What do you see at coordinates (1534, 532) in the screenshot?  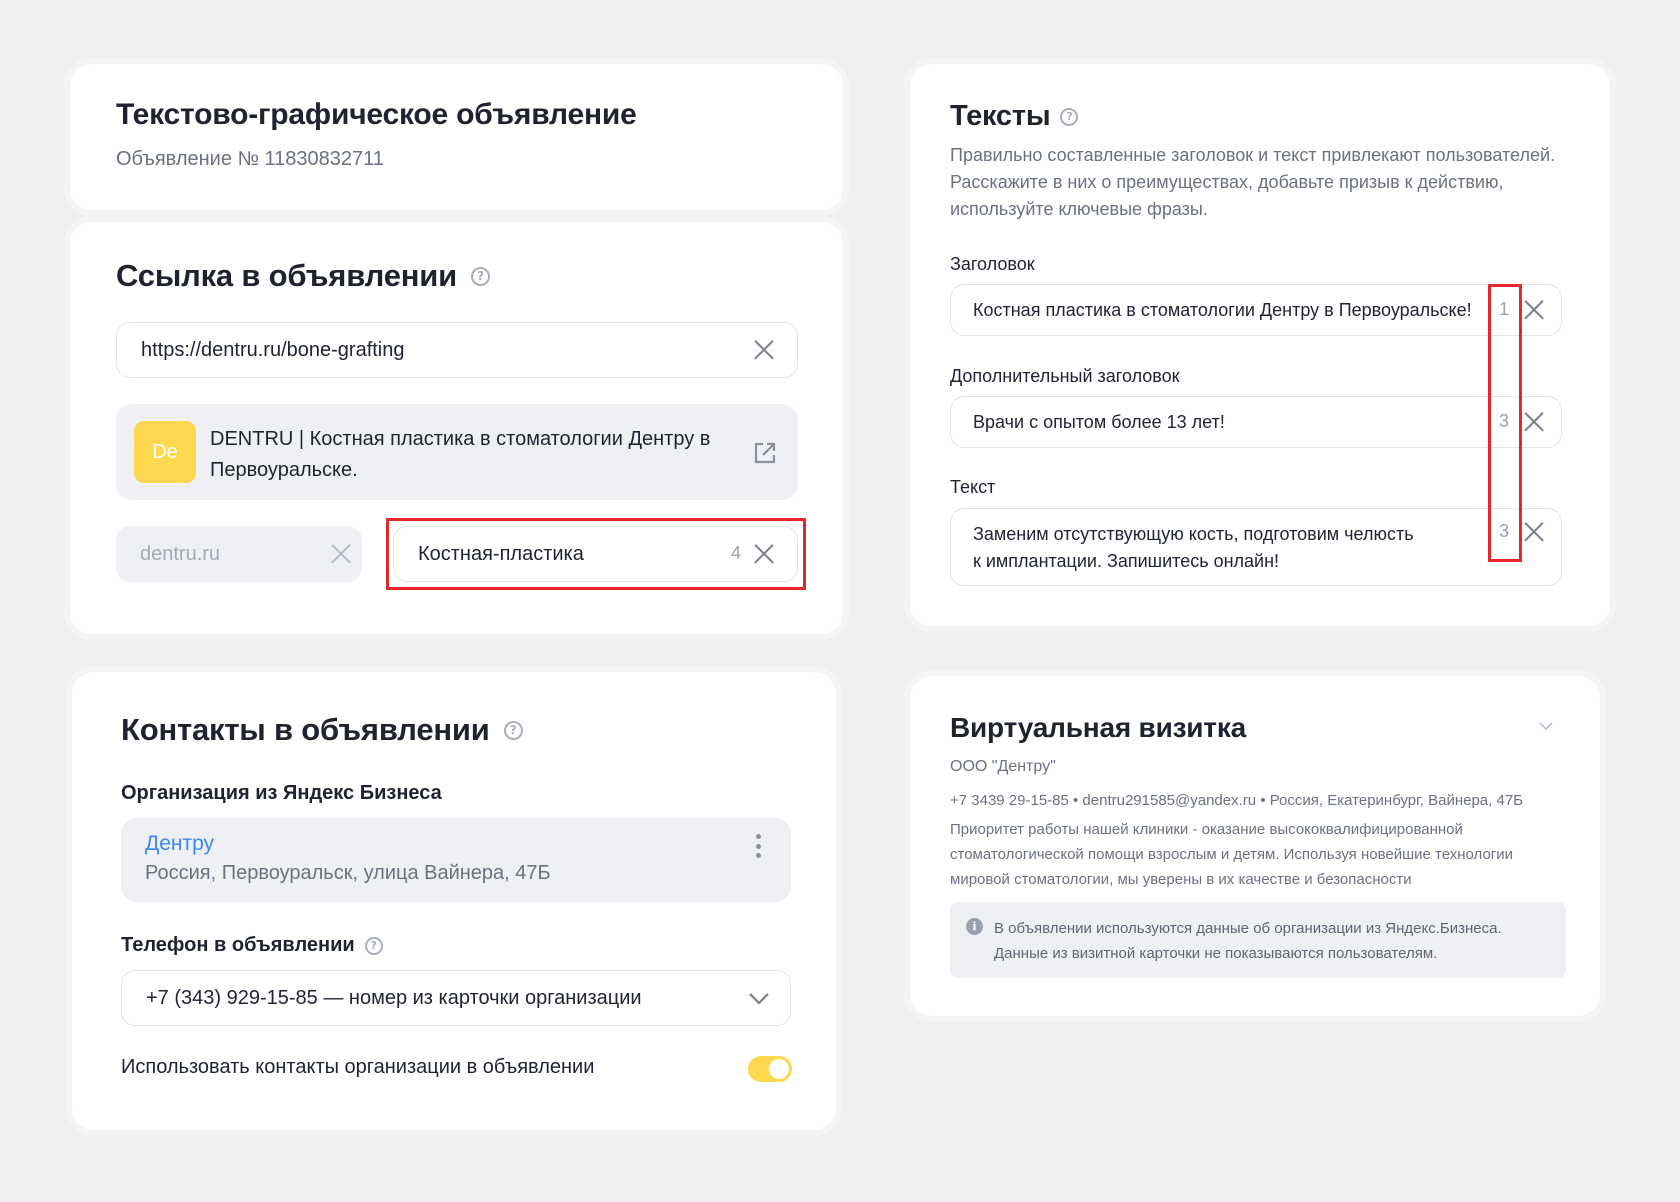 I see `clear-text-icon` at bounding box center [1534, 532].